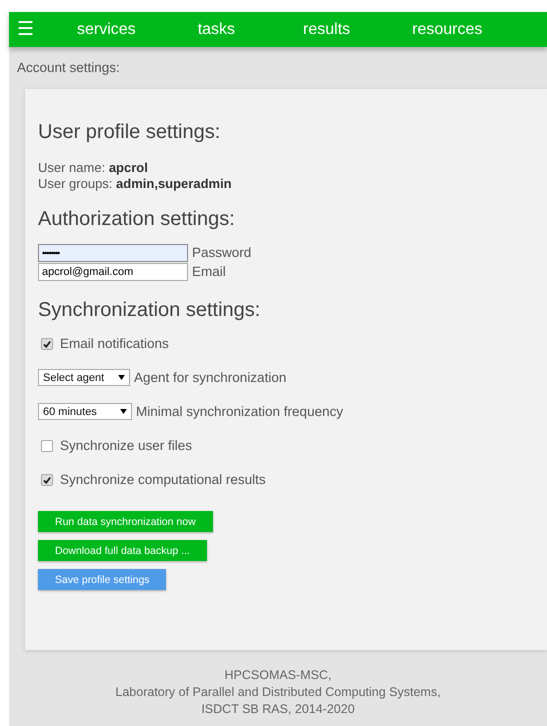 The width and height of the screenshot is (547, 726). I want to click on nav-link: resources, so click(447, 29).